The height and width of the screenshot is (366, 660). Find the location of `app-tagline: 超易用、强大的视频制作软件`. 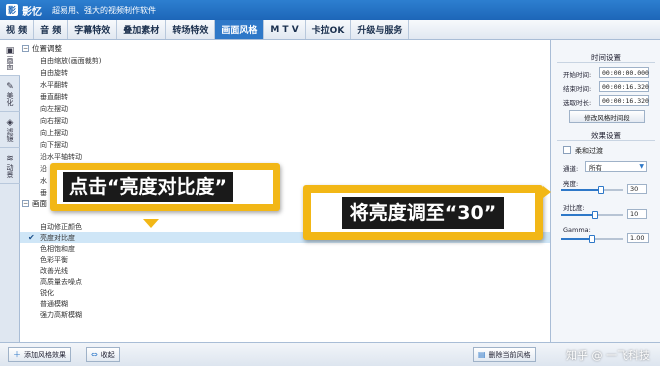

app-tagline: 超易用、强大的视频制作软件 is located at coordinates (104, 10).